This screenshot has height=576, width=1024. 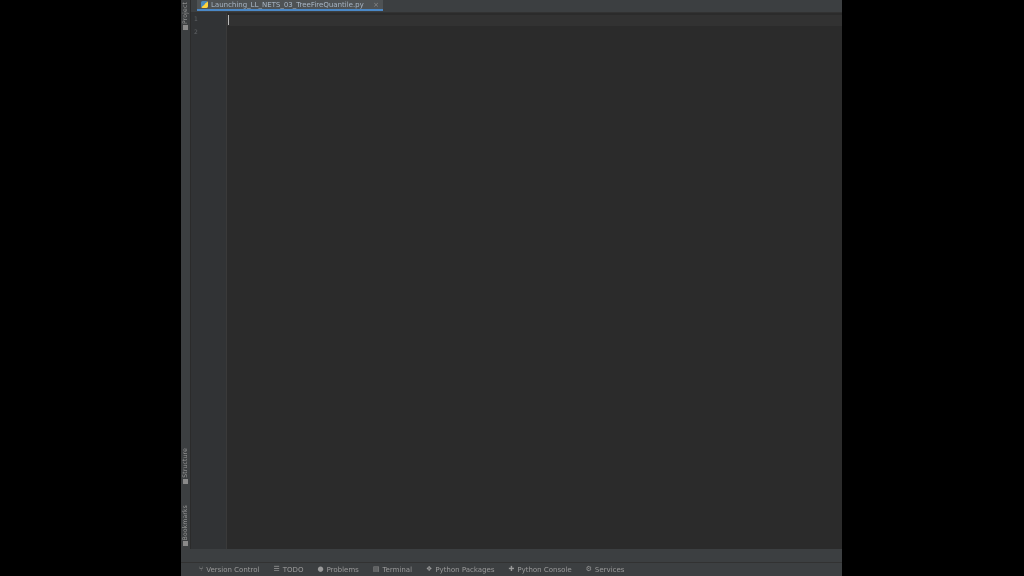 I want to click on project-icon, so click(x=185, y=27).